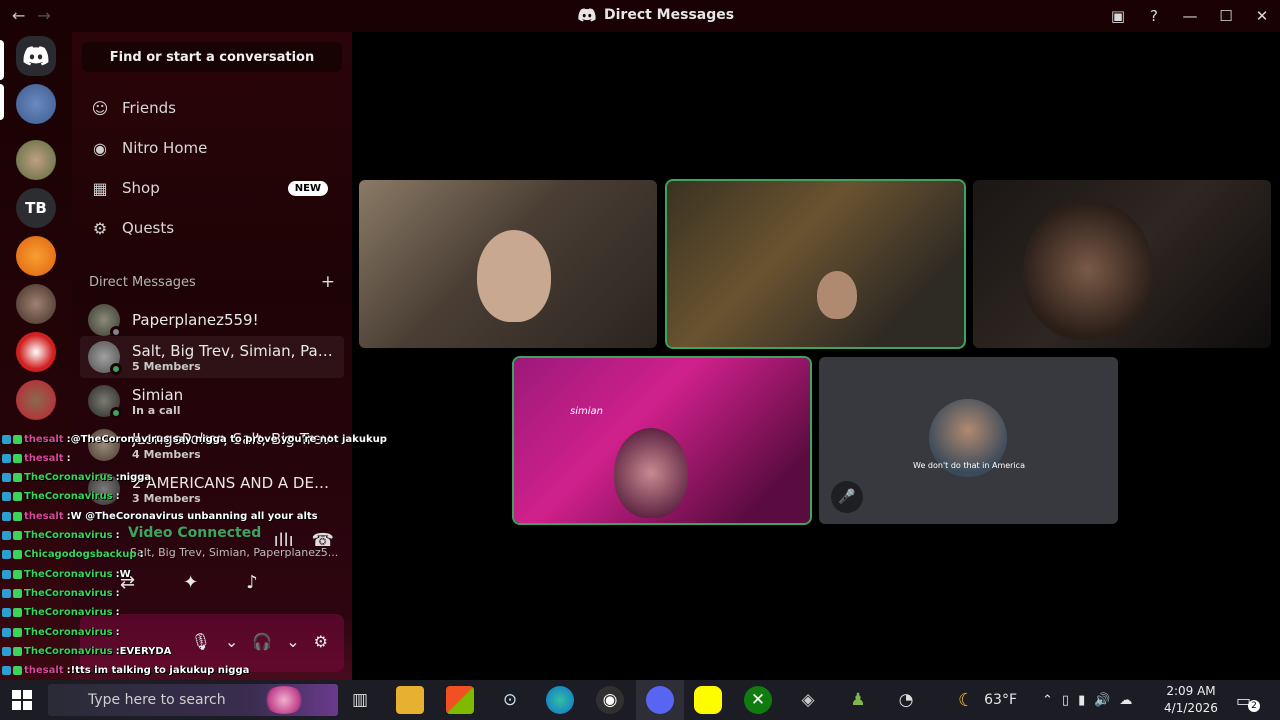  Describe the element at coordinates (510, 700) in the screenshot. I see `steam-icon: ⊙` at that location.